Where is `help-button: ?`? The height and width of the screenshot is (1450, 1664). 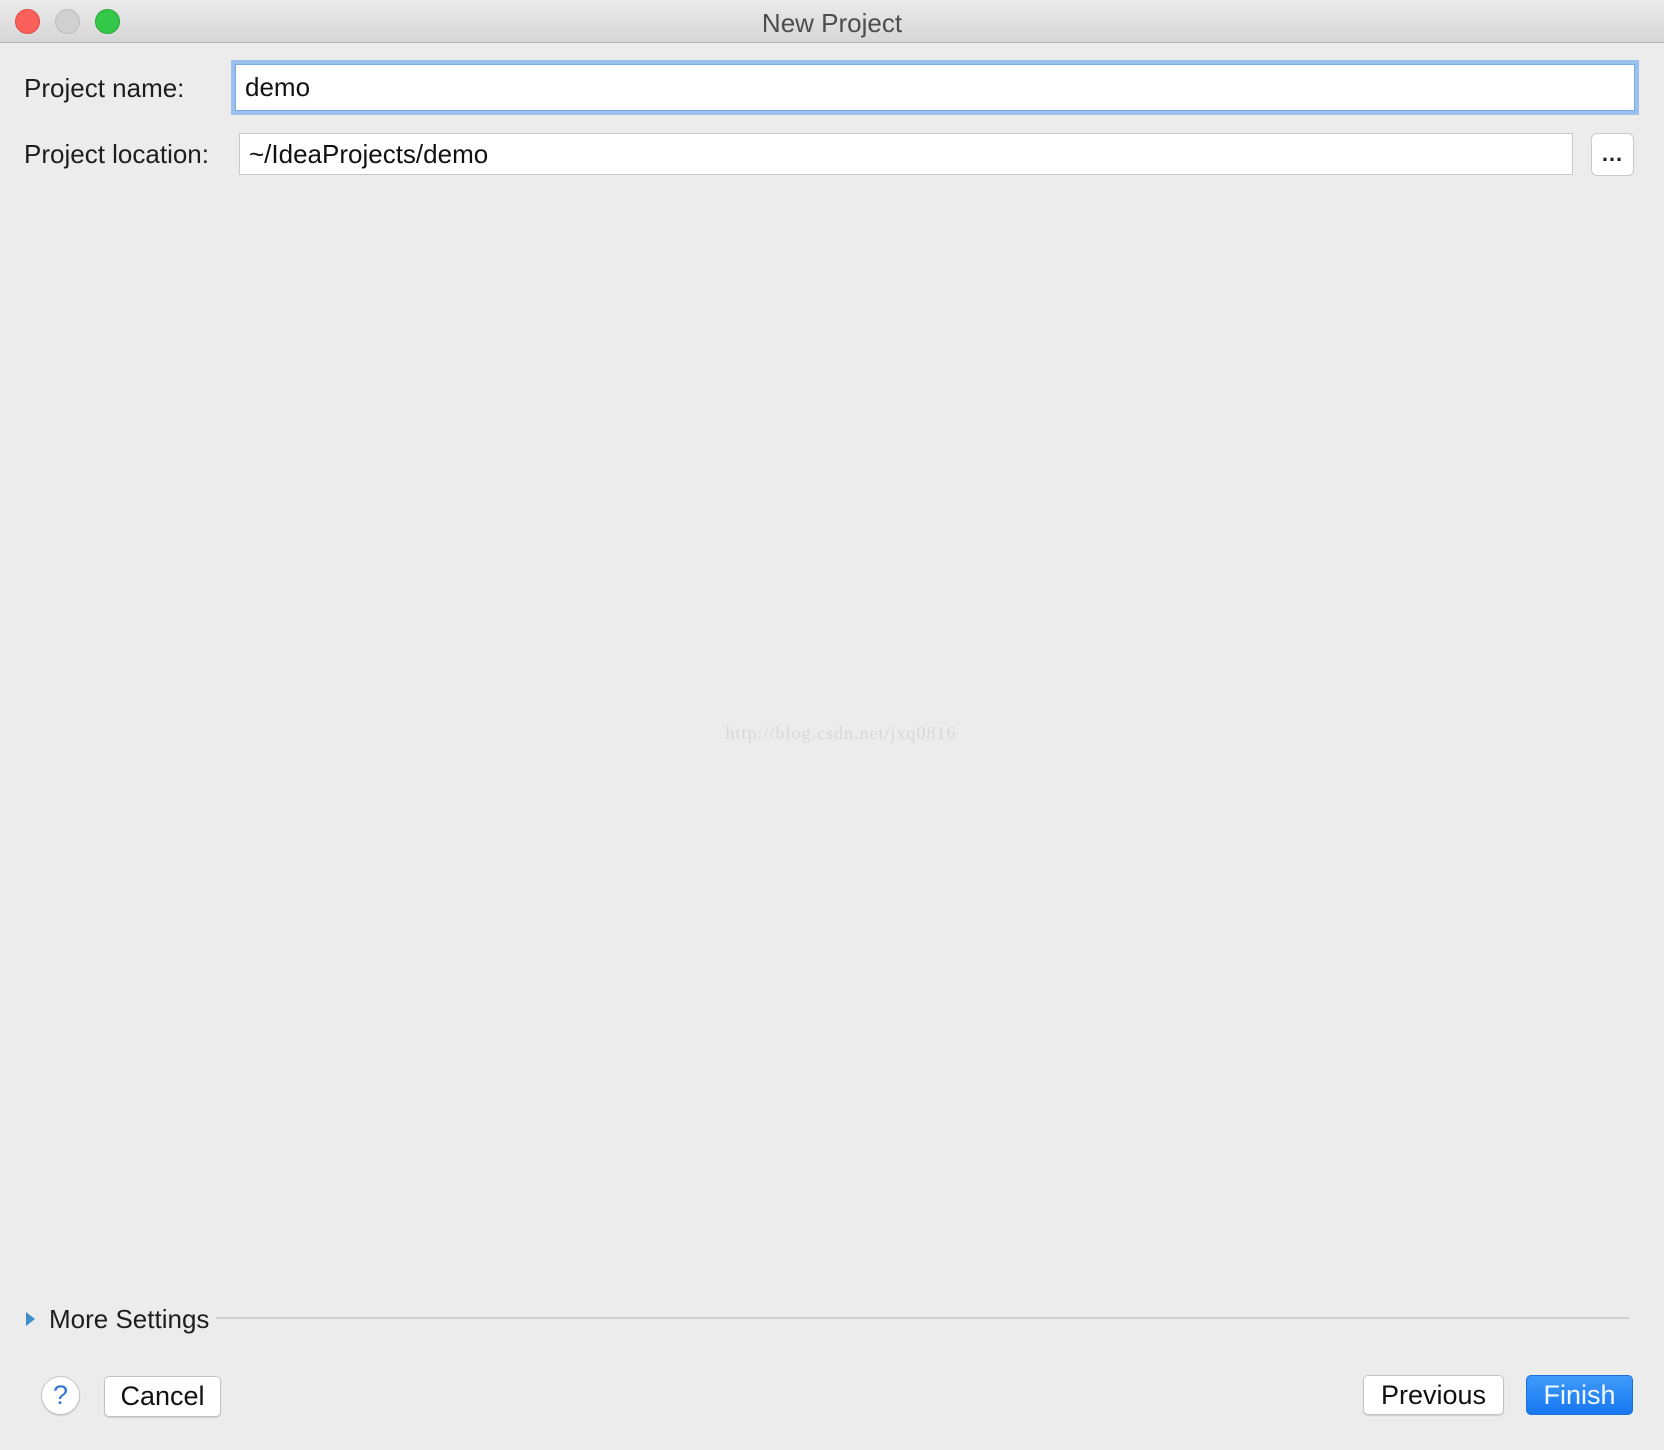 help-button: ? is located at coordinates (60, 1395).